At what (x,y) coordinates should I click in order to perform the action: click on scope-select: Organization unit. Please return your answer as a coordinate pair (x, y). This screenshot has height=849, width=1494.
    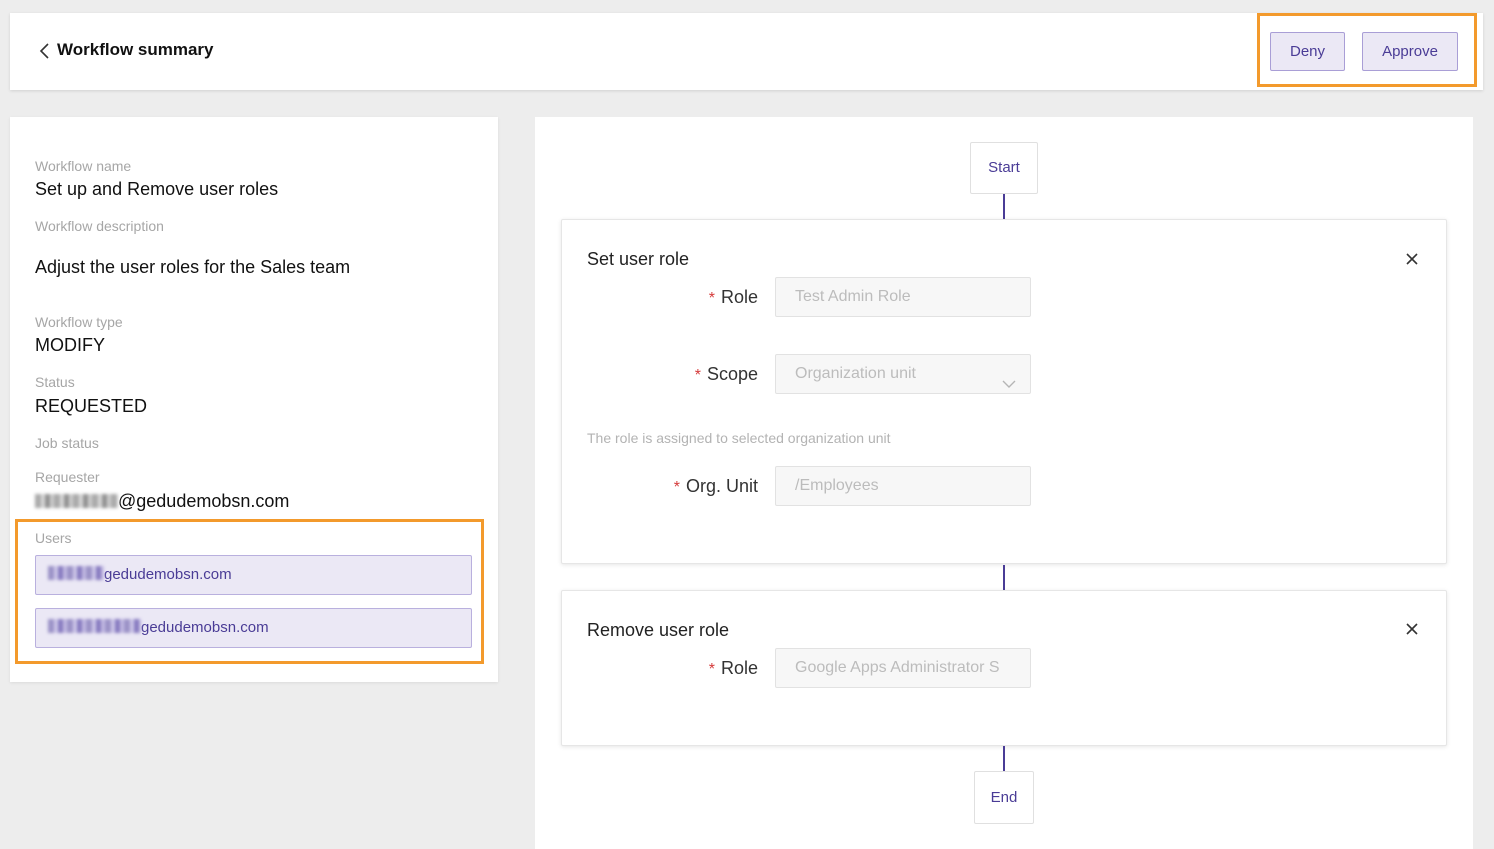
    Looking at the image, I should click on (903, 374).